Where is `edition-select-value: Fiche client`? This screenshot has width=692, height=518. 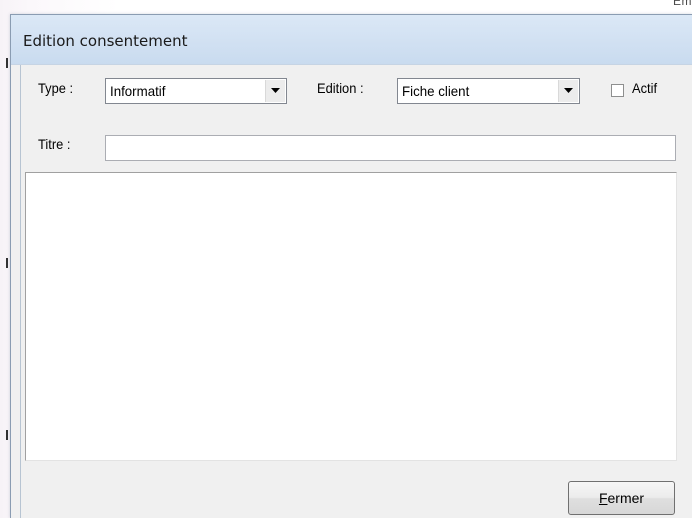 edition-select-value: Fiche client is located at coordinates (436, 91).